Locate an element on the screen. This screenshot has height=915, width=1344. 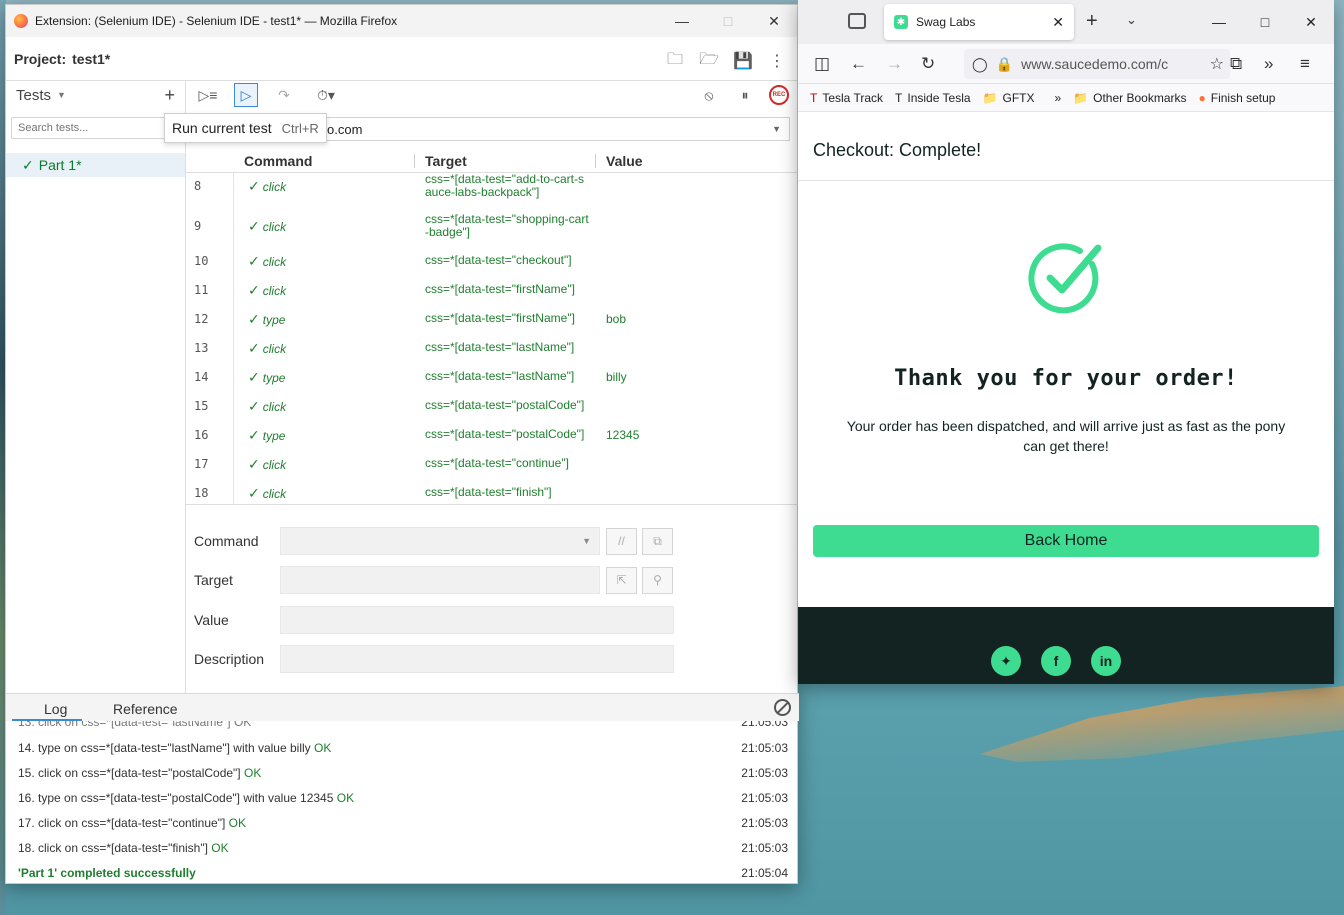
editor-target-row: Target ⇱ ⚲ is located at coordinates (433, 580).